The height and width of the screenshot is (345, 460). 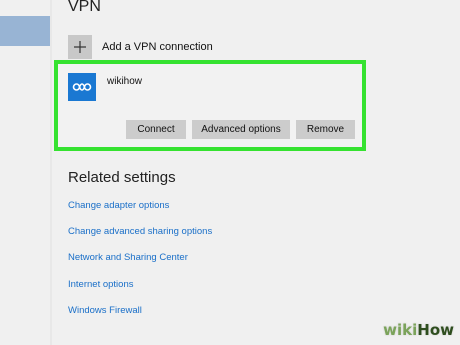 What do you see at coordinates (26, 172) in the screenshot?
I see `sidebar` at bounding box center [26, 172].